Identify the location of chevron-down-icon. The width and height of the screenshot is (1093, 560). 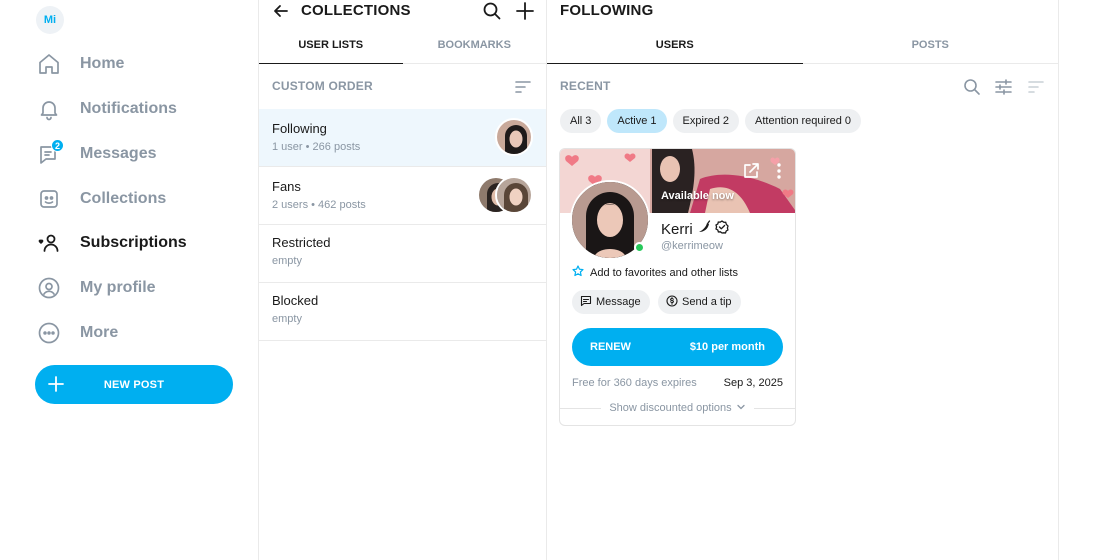
(741, 408).